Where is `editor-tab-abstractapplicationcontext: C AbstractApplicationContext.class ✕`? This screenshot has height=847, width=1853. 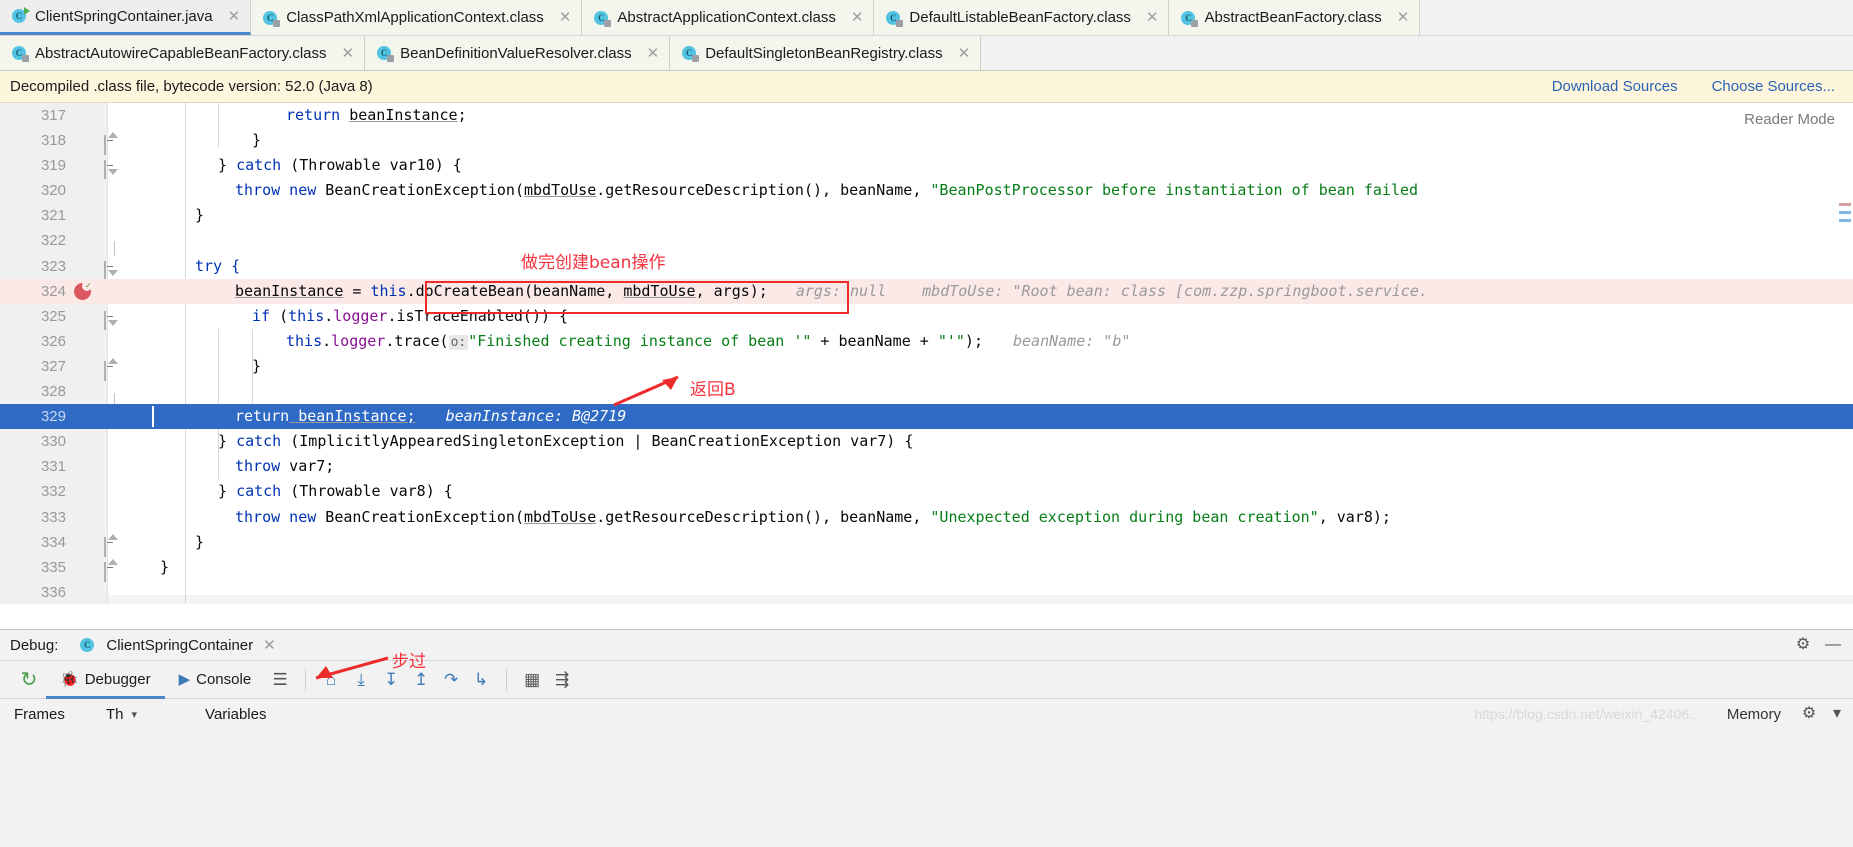 editor-tab-abstractapplicationcontext: C AbstractApplicationContext.class ✕ is located at coordinates (728, 17).